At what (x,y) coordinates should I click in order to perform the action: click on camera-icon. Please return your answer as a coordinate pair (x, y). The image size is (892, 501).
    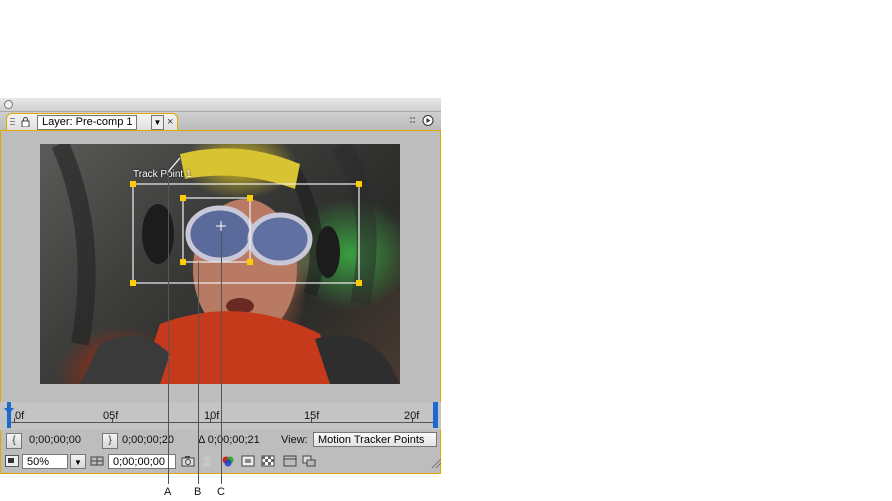
    Looking at the image, I should click on (188, 461).